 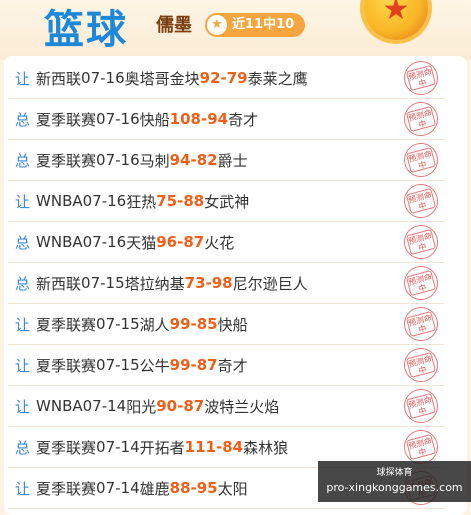 What do you see at coordinates (167, 242) in the screenshot?
I see `home-score: 96` at bounding box center [167, 242].